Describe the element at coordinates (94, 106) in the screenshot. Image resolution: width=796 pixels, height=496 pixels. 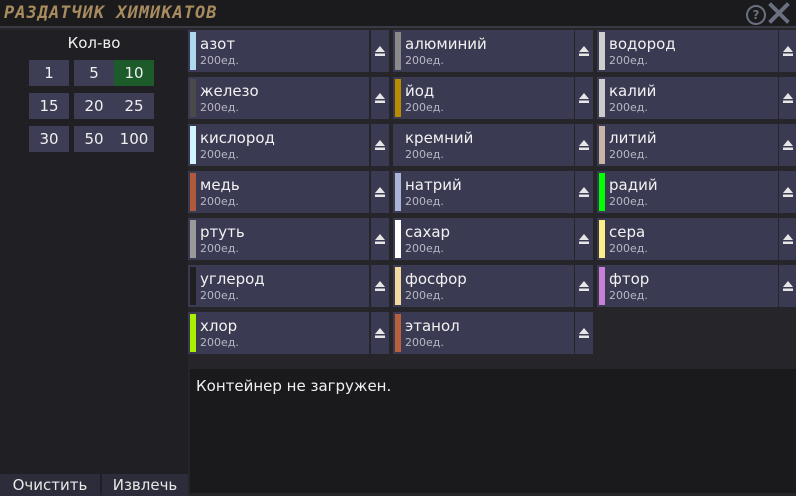
I see `amount-button-20: 20` at that location.